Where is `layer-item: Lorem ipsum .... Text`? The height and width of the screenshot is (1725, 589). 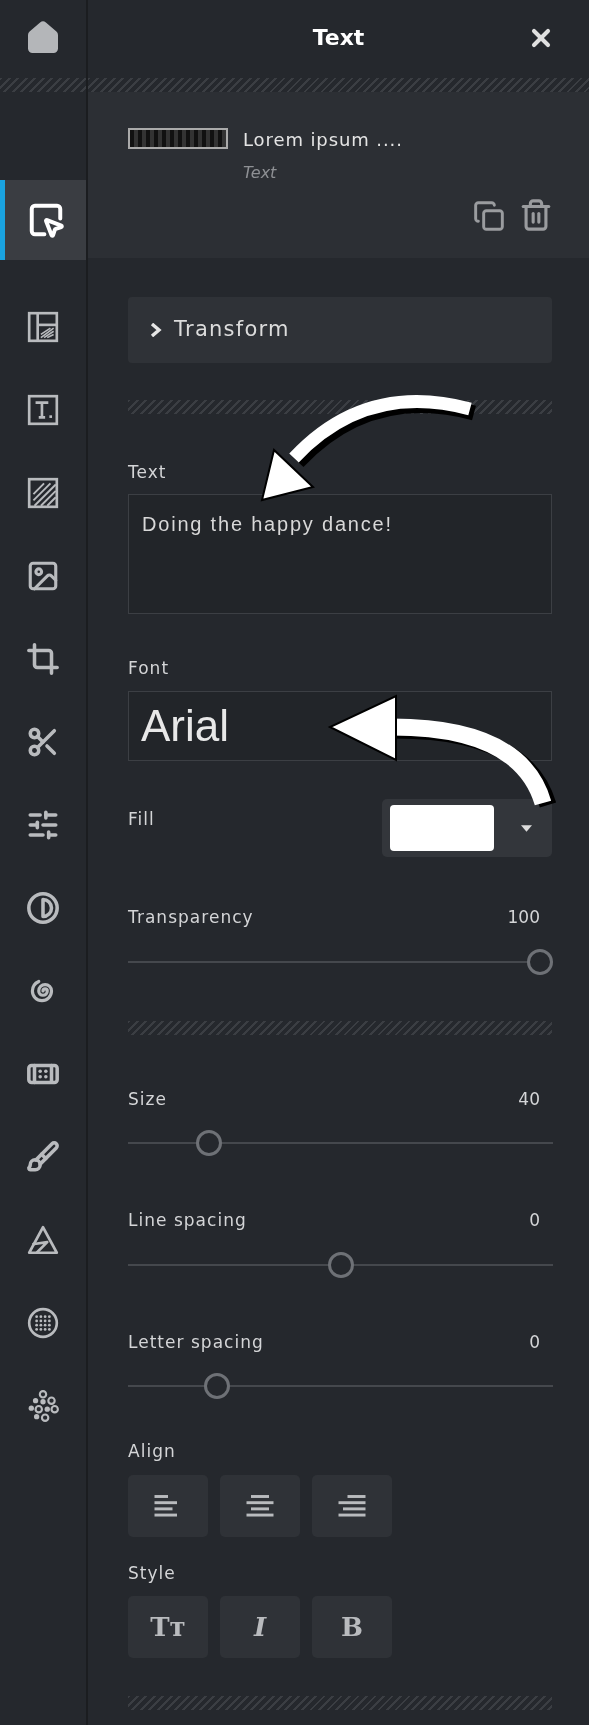
layer-item: Lorem ipsum .... Text is located at coordinates (338, 175).